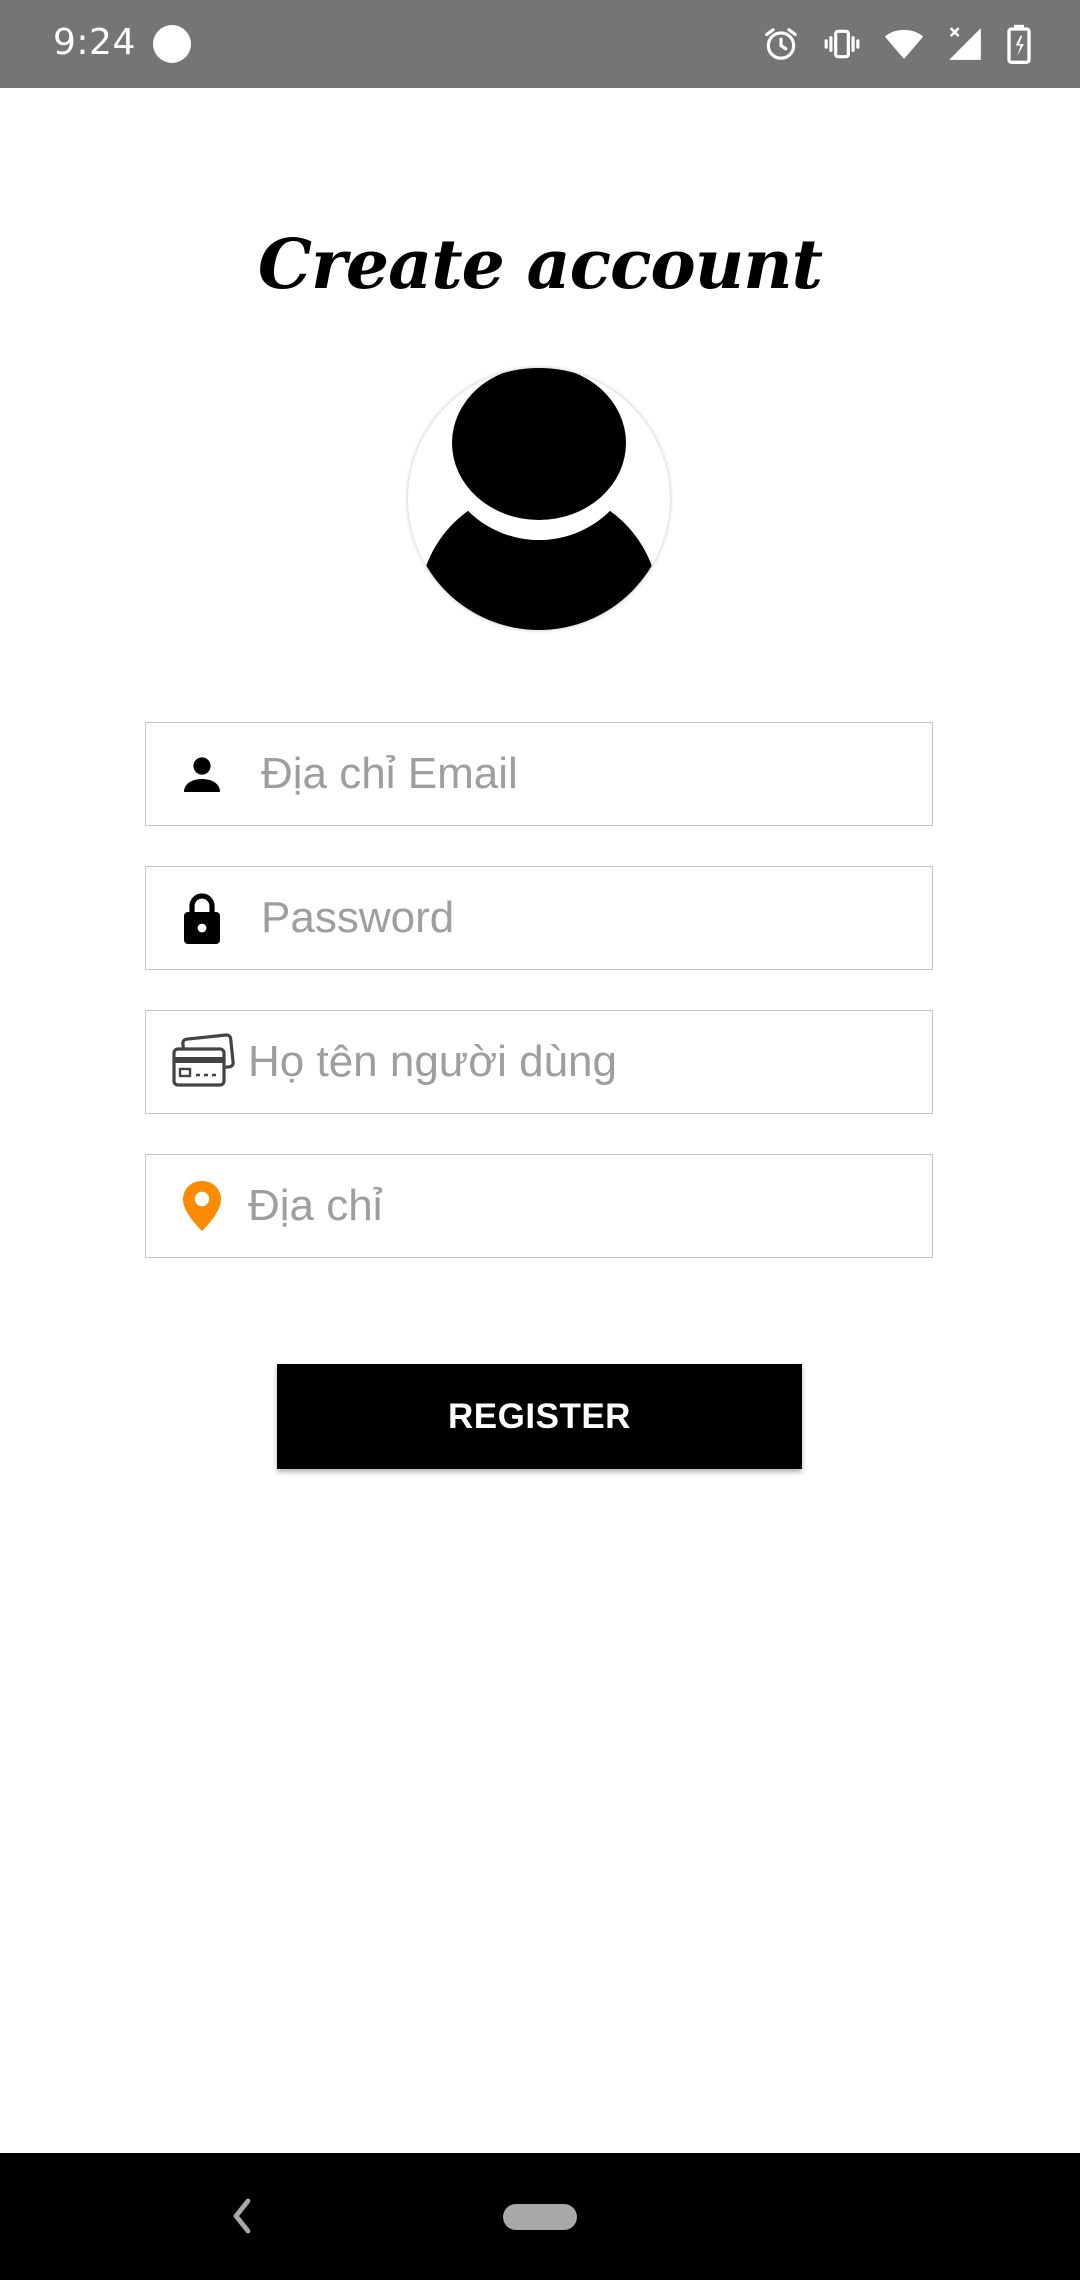 Image resolution: width=1080 pixels, height=2280 pixels. I want to click on person-icon, so click(202, 774).